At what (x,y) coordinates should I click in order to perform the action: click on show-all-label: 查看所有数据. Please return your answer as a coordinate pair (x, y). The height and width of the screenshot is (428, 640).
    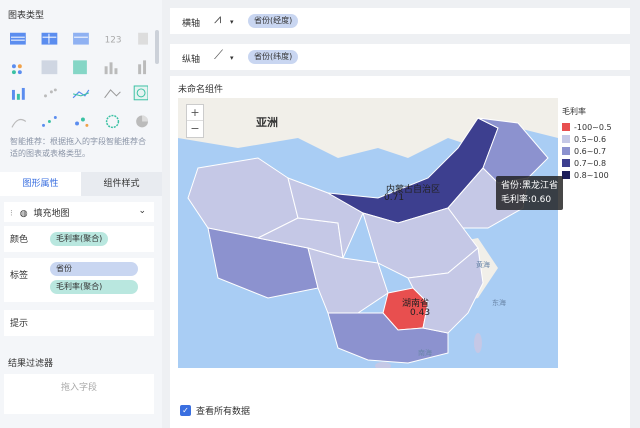
    Looking at the image, I should click on (223, 412).